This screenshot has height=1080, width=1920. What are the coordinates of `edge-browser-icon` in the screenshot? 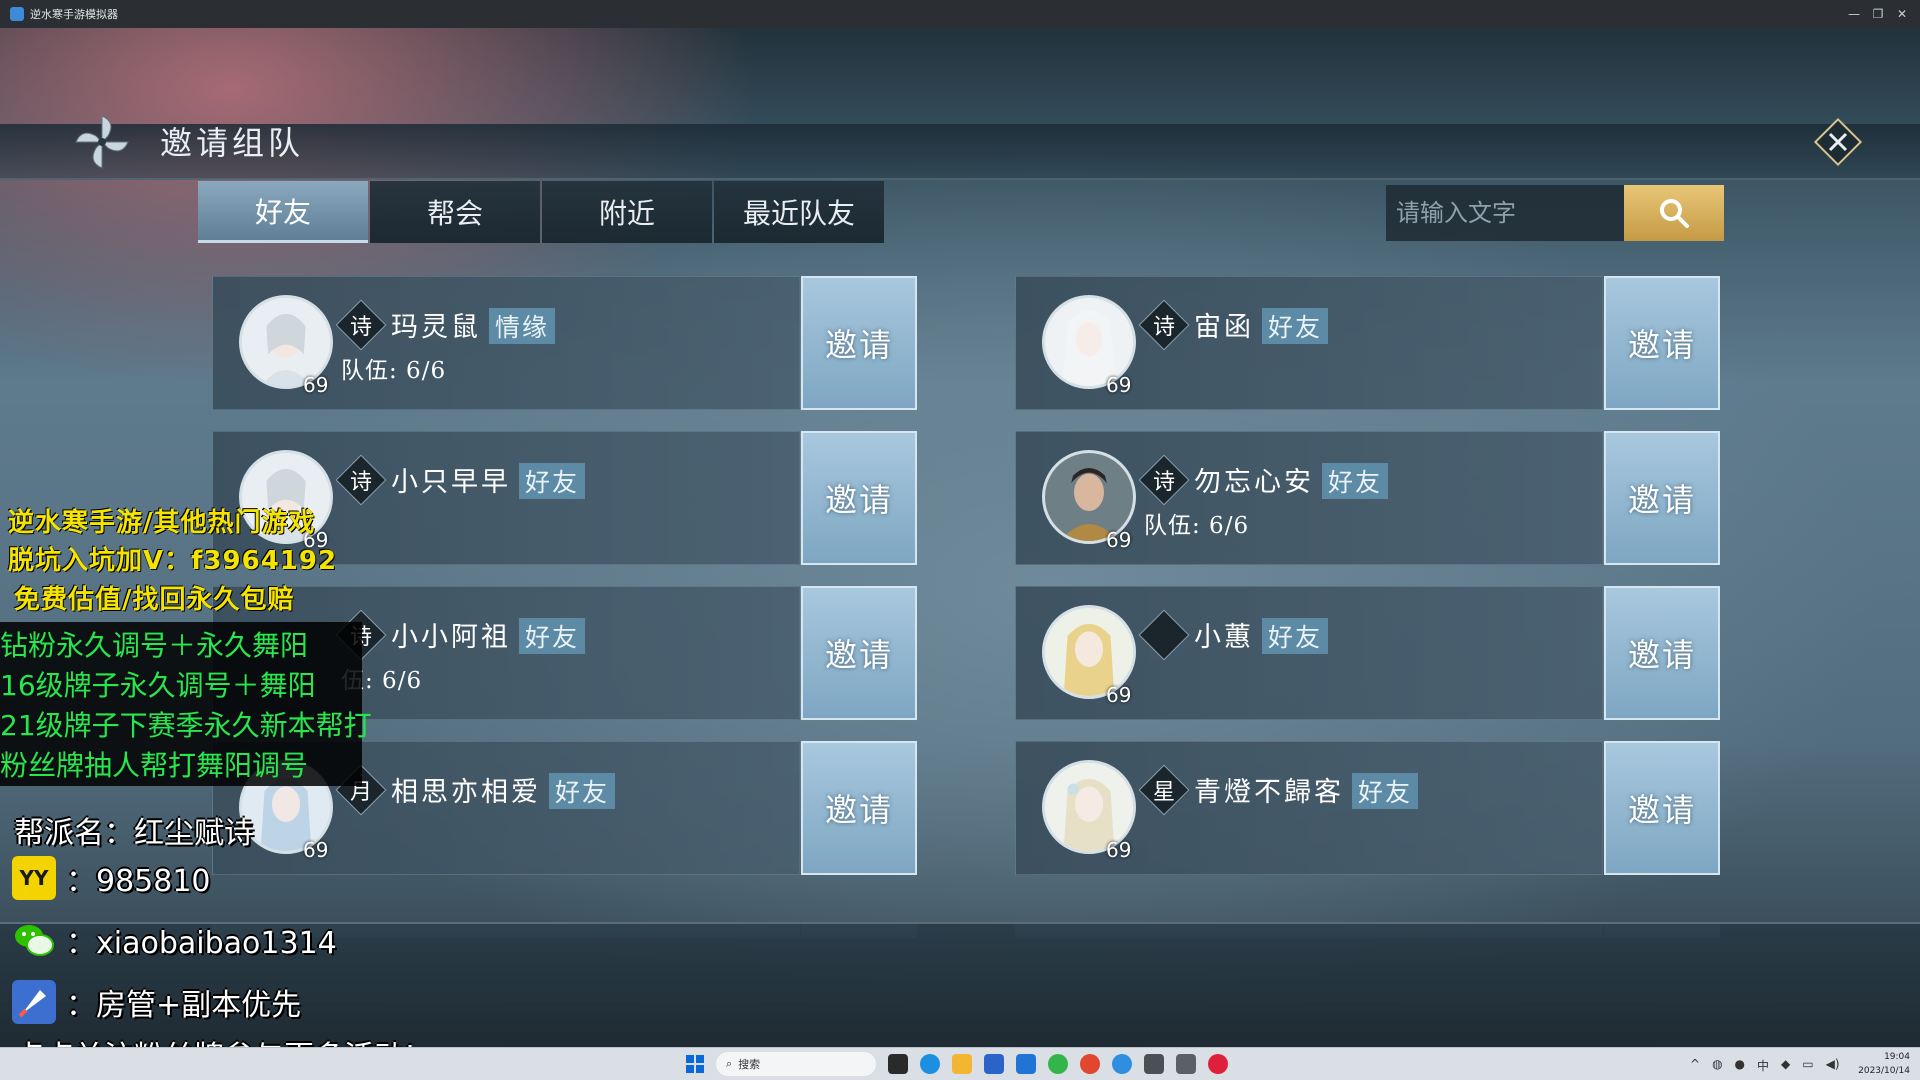 It's located at (930, 1064).